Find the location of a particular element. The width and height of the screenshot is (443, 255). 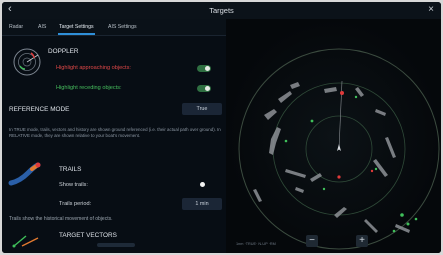

title-bar: ‹ Targets × is located at coordinates (221, 10).